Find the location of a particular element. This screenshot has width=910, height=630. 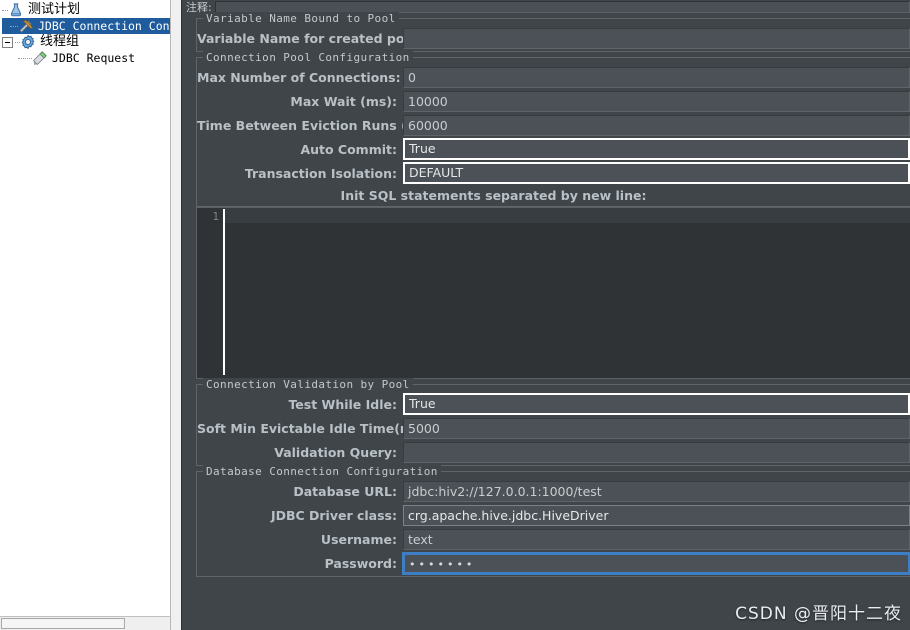

test-plan-tree: 测试计划 JDBC Connection Config is located at coordinates (85, 33).